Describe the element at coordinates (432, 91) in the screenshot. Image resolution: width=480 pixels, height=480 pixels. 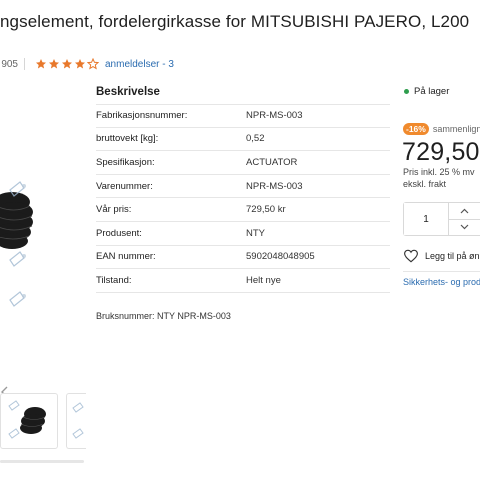
I see `stock-status-label: På lager` at that location.